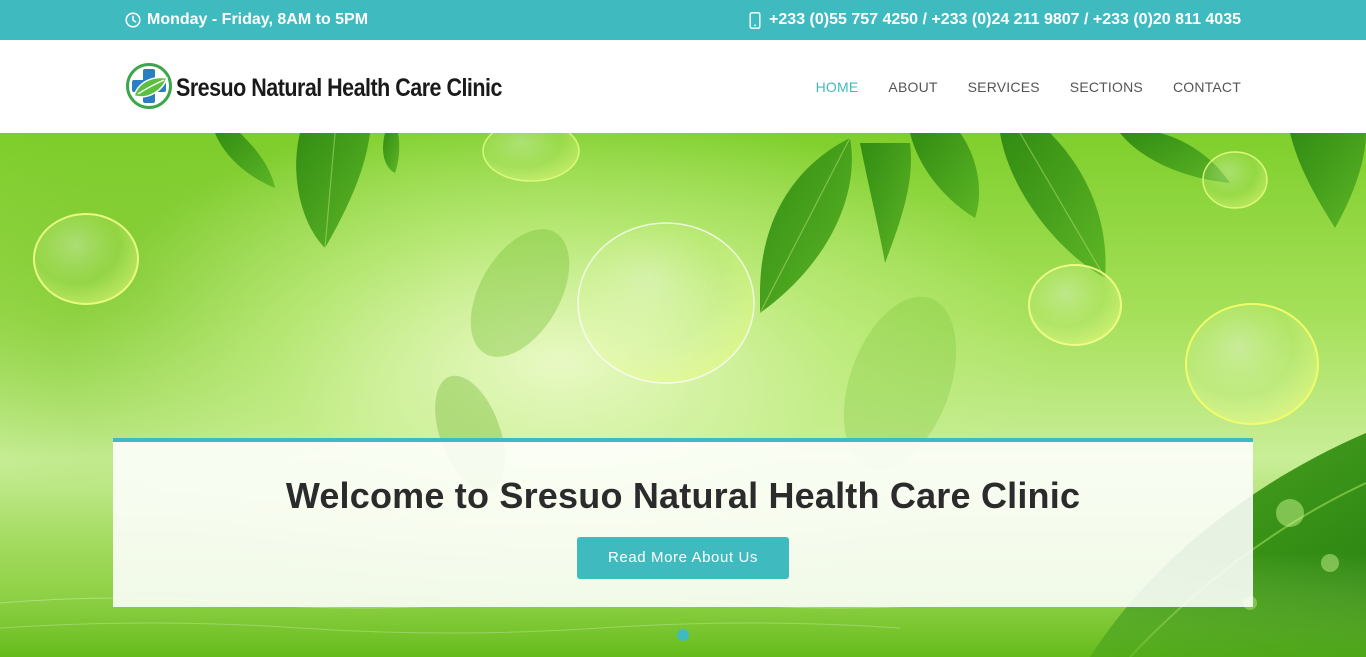 Image resolution: width=1366 pixels, height=657 pixels. Describe the element at coordinates (755, 20) in the screenshot. I see `mobile-phone-icon` at that location.